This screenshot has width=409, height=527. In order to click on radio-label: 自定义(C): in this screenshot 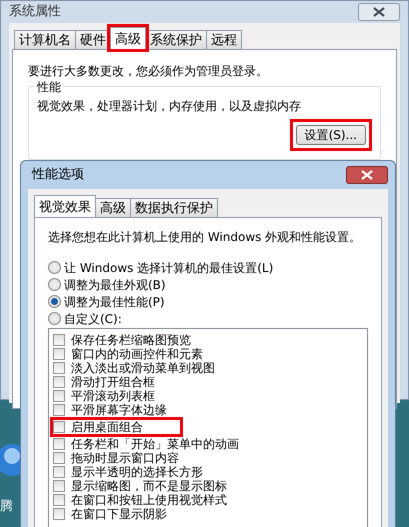, I will do `click(93, 319)`.